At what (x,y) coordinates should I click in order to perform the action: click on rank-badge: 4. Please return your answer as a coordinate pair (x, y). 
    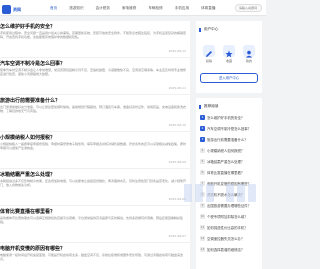
    Looking at the image, I should click on (202, 150).